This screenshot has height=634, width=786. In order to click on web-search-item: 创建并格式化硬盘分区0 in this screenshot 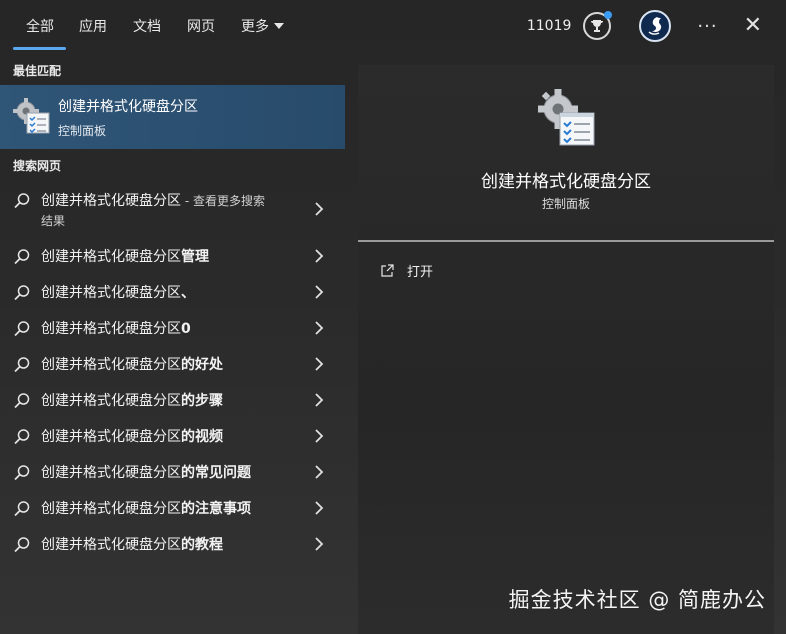, I will do `click(172, 328)`.